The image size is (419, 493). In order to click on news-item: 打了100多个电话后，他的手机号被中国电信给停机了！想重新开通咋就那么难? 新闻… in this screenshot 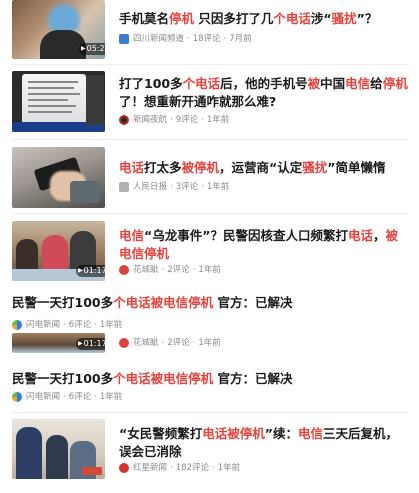, I will do `click(209, 102)`.